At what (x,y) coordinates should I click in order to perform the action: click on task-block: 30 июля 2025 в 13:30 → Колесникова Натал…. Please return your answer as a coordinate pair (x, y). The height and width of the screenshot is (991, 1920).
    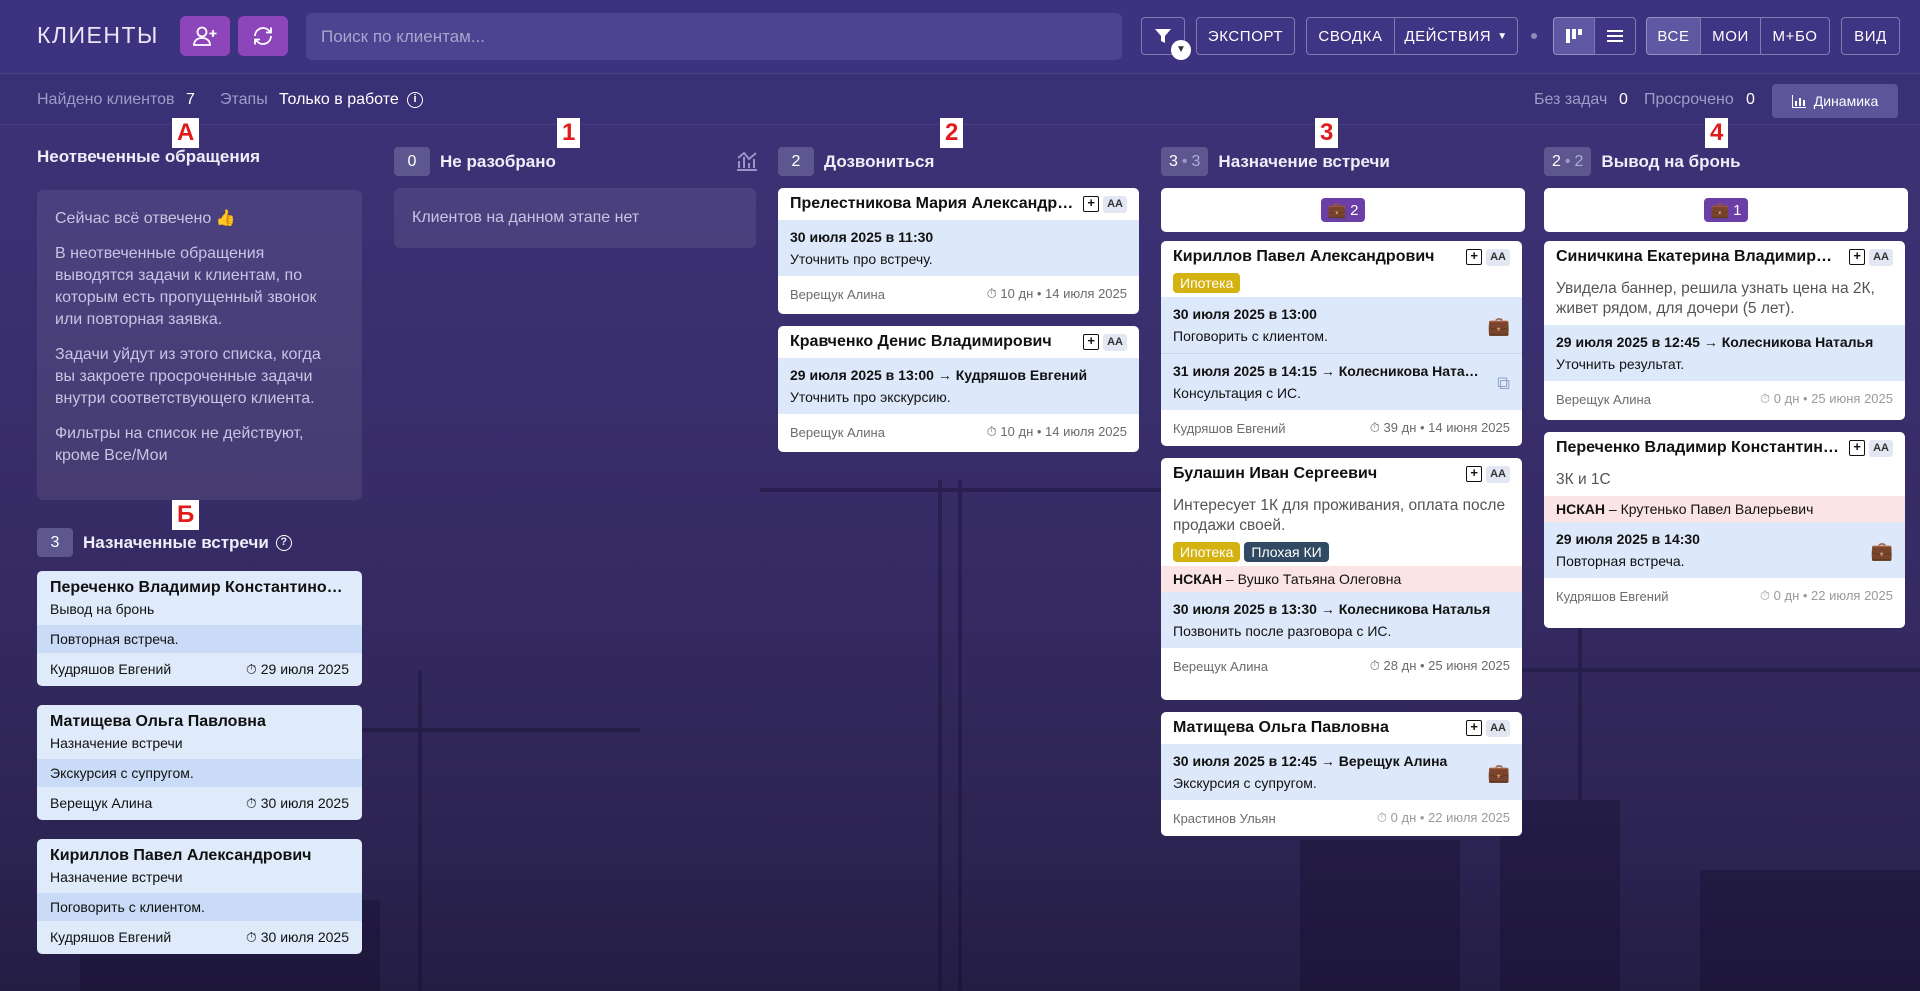
    Looking at the image, I should click on (1341, 620).